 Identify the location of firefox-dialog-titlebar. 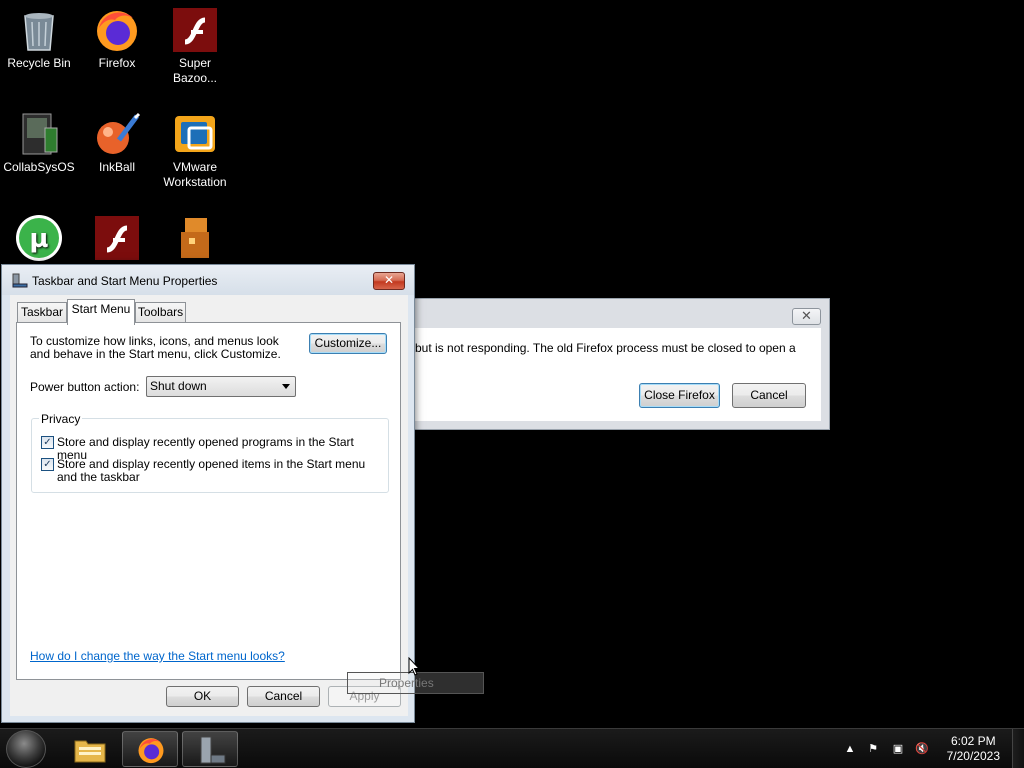
(622, 313).